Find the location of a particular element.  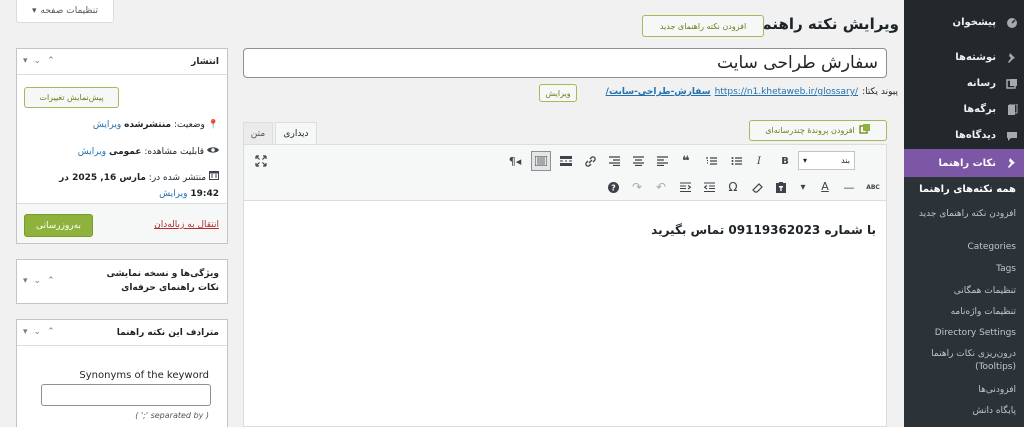

sidebar-item-label: دیدگاه‌ها is located at coordinates (975, 135).